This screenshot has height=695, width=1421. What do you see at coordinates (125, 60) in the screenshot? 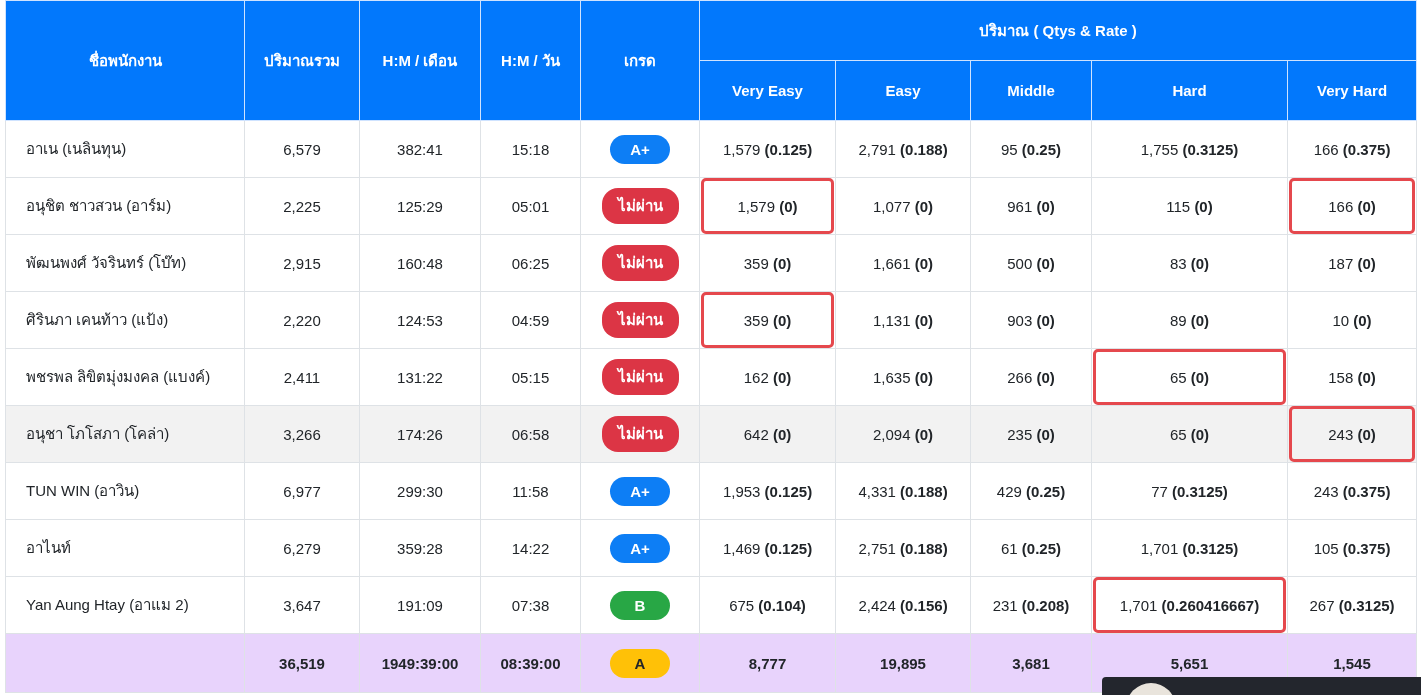
I see `column-header: ชื่อพนักงาน` at bounding box center [125, 60].